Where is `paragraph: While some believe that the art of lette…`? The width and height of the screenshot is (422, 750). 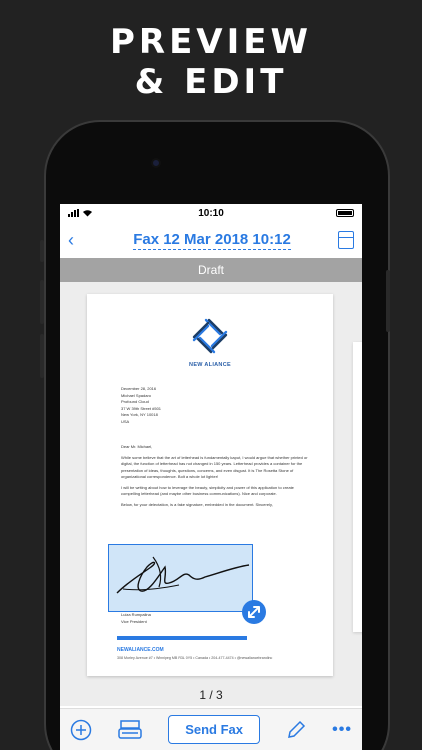 paragraph: While some believe that the art of lette… is located at coordinates (214, 467).